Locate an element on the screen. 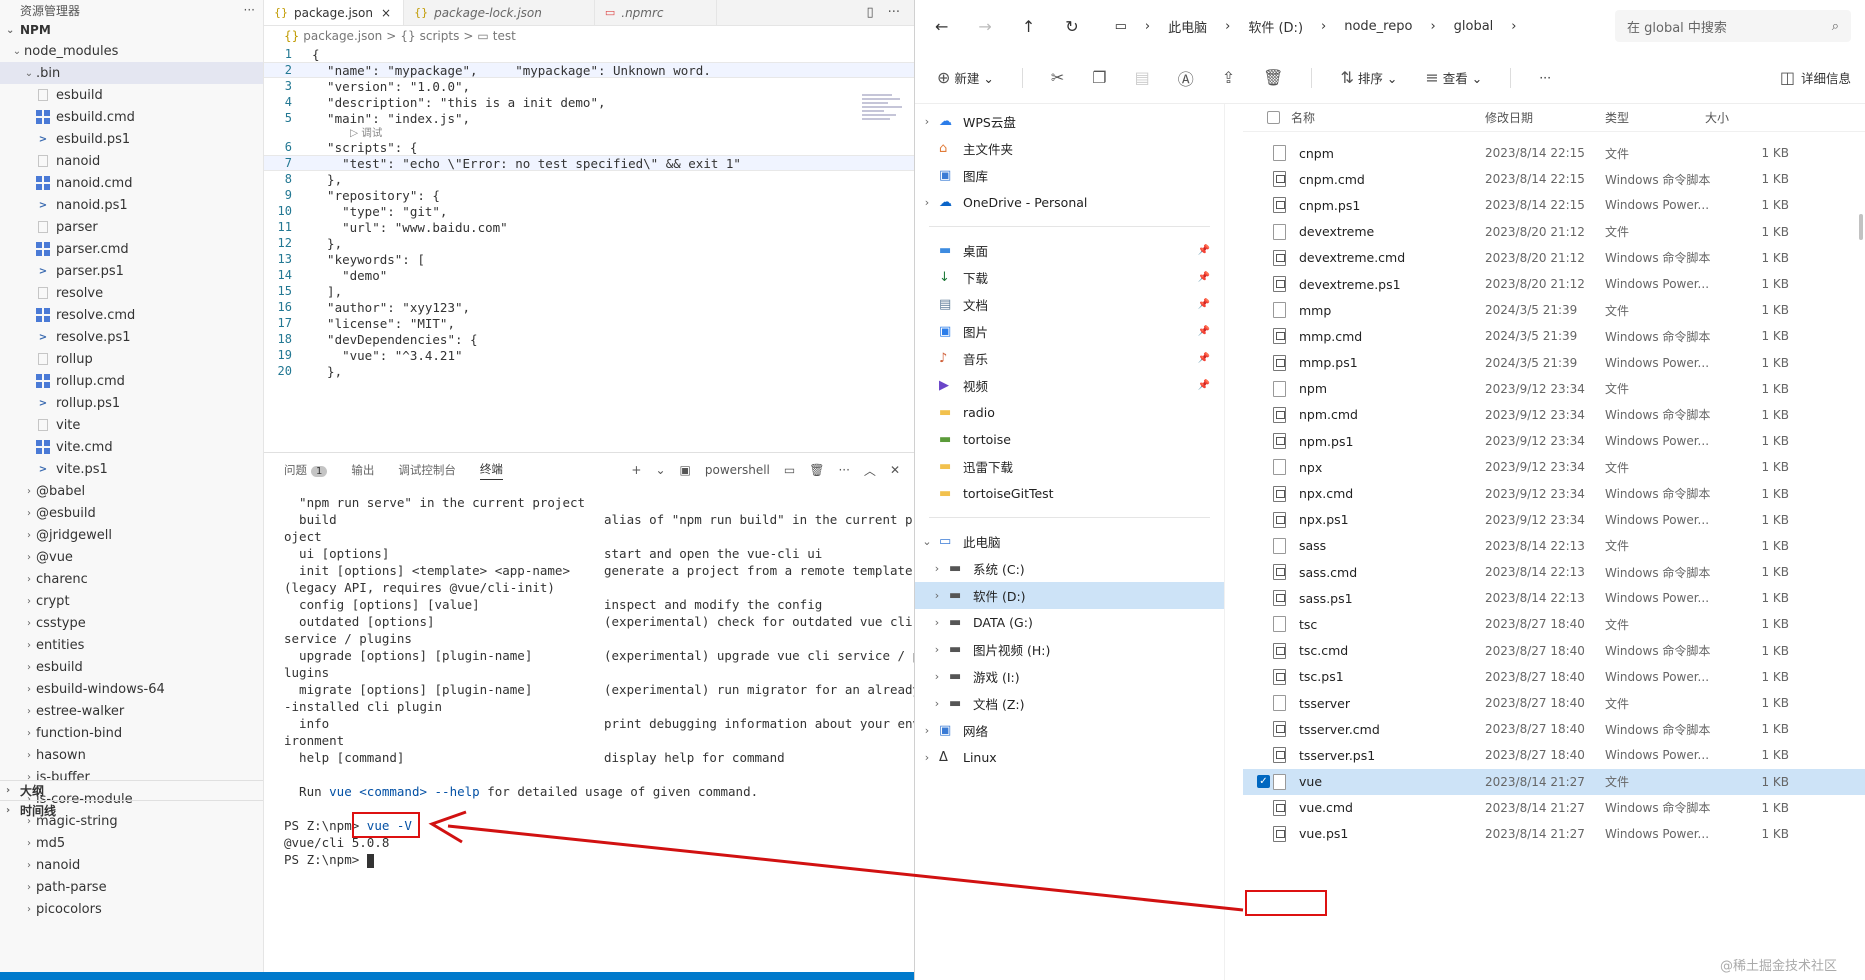 The image size is (1865, 980). tree-folder-item: › @esbuild is located at coordinates (131, 513).